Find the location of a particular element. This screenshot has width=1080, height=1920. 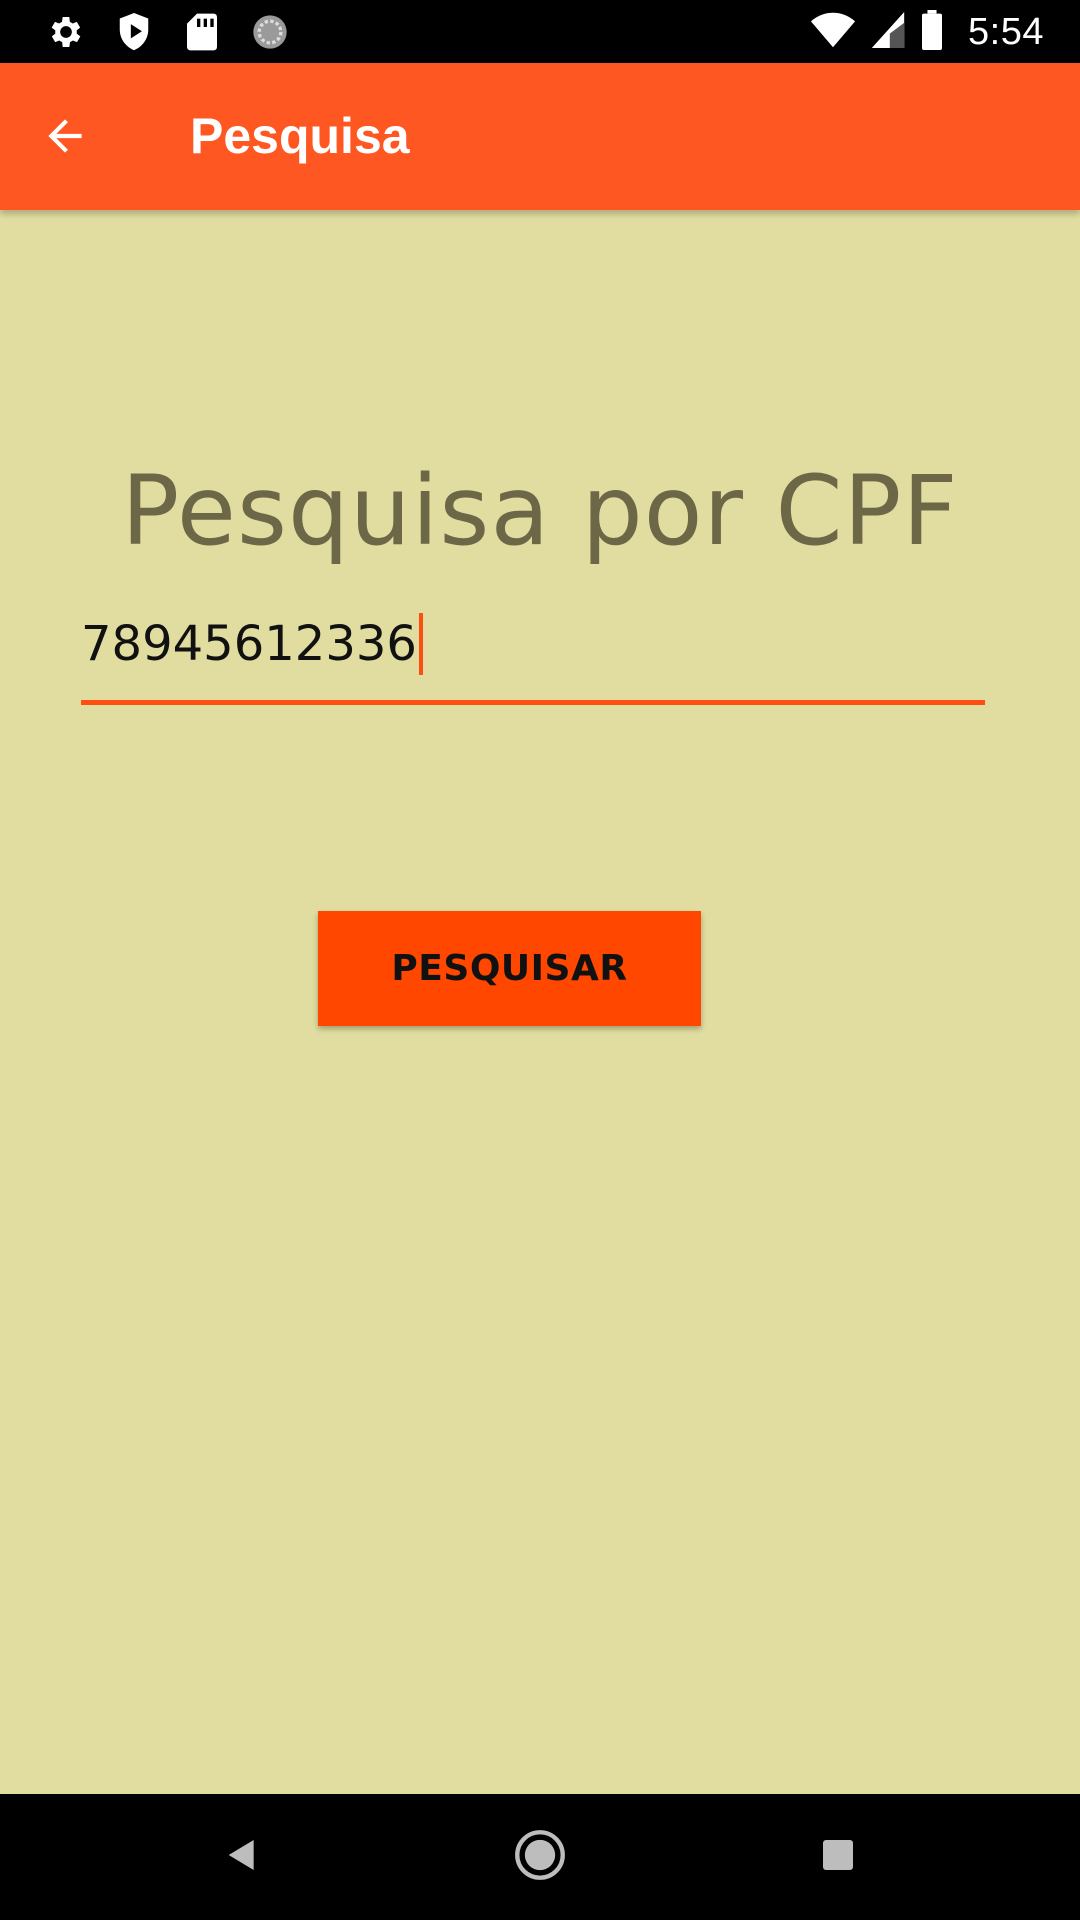

page-title: Pesquisa is located at coordinates (300, 136).